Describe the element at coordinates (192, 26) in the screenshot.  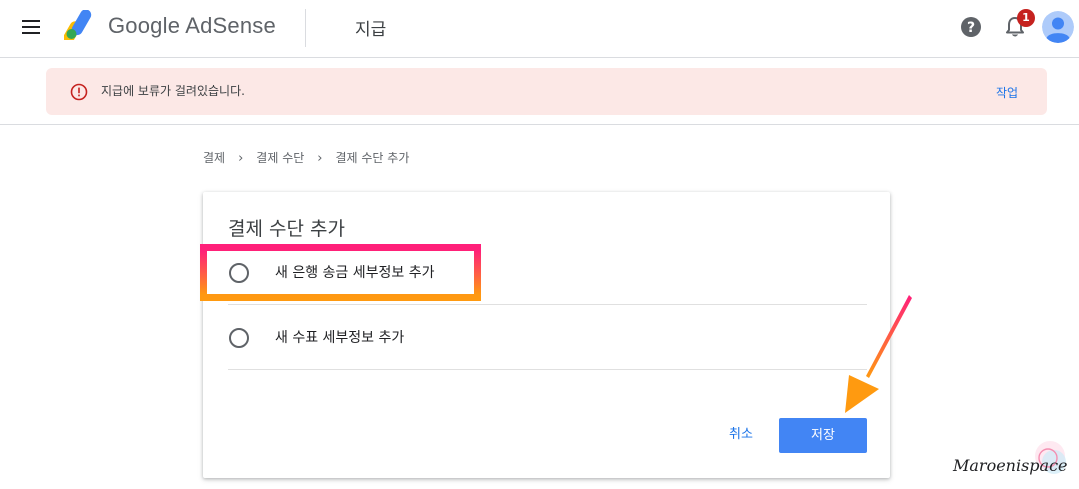
I see `product-name: Google AdSense` at that location.